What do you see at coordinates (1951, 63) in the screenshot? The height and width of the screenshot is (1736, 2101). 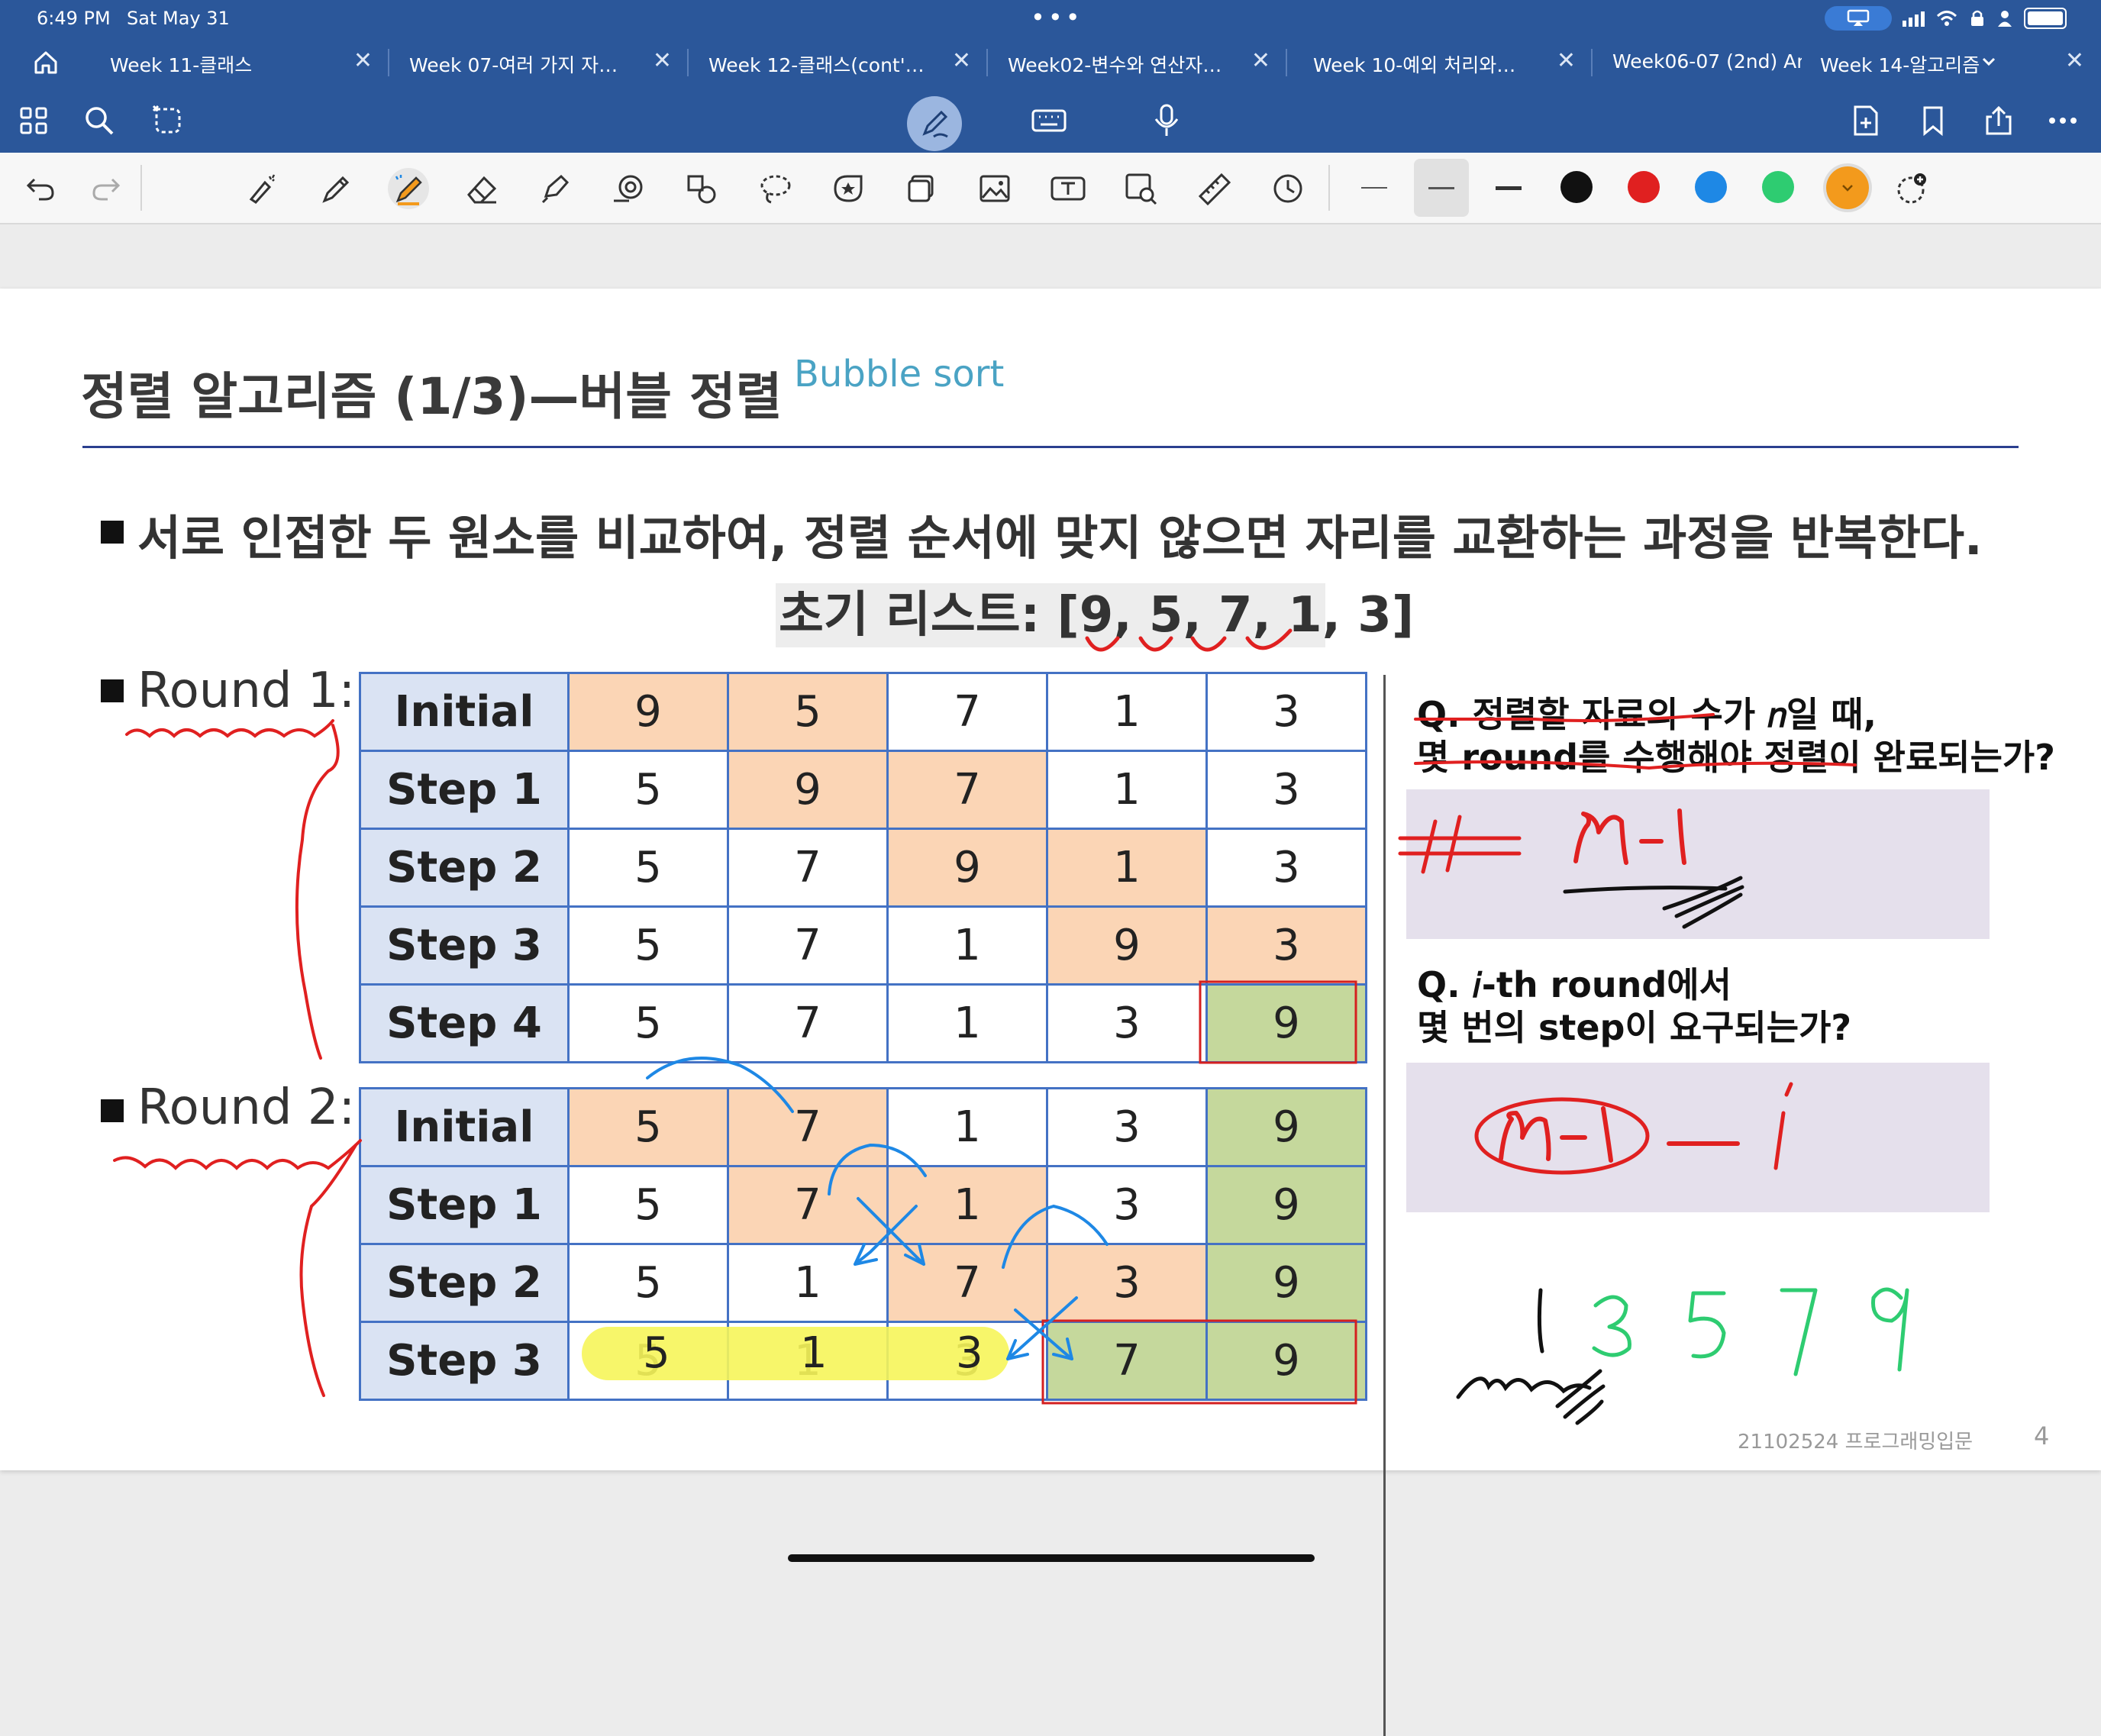 I see `tab-week14-active: Week 14-알고리즘 ✕` at bounding box center [1951, 63].